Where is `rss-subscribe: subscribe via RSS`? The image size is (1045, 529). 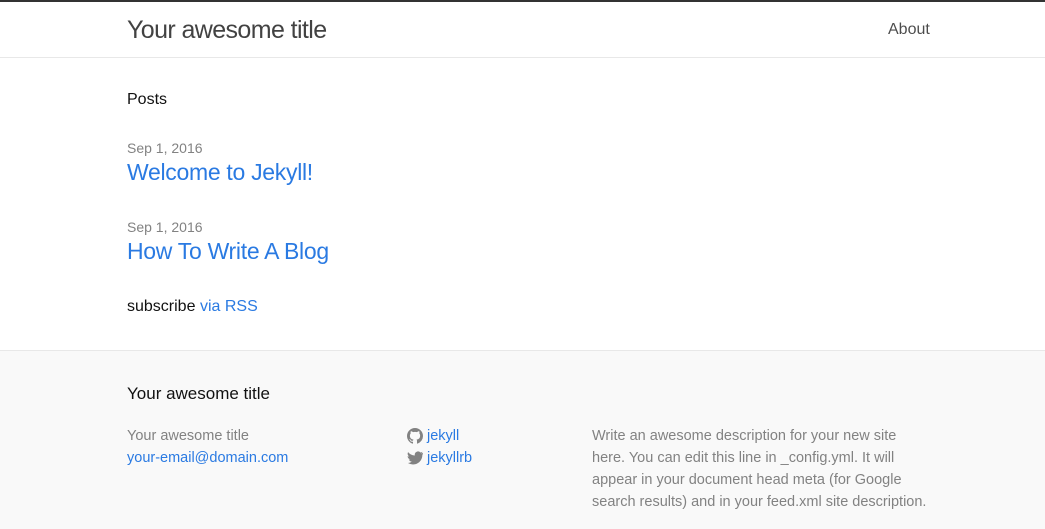 rss-subscribe: subscribe via RSS is located at coordinates (192, 307).